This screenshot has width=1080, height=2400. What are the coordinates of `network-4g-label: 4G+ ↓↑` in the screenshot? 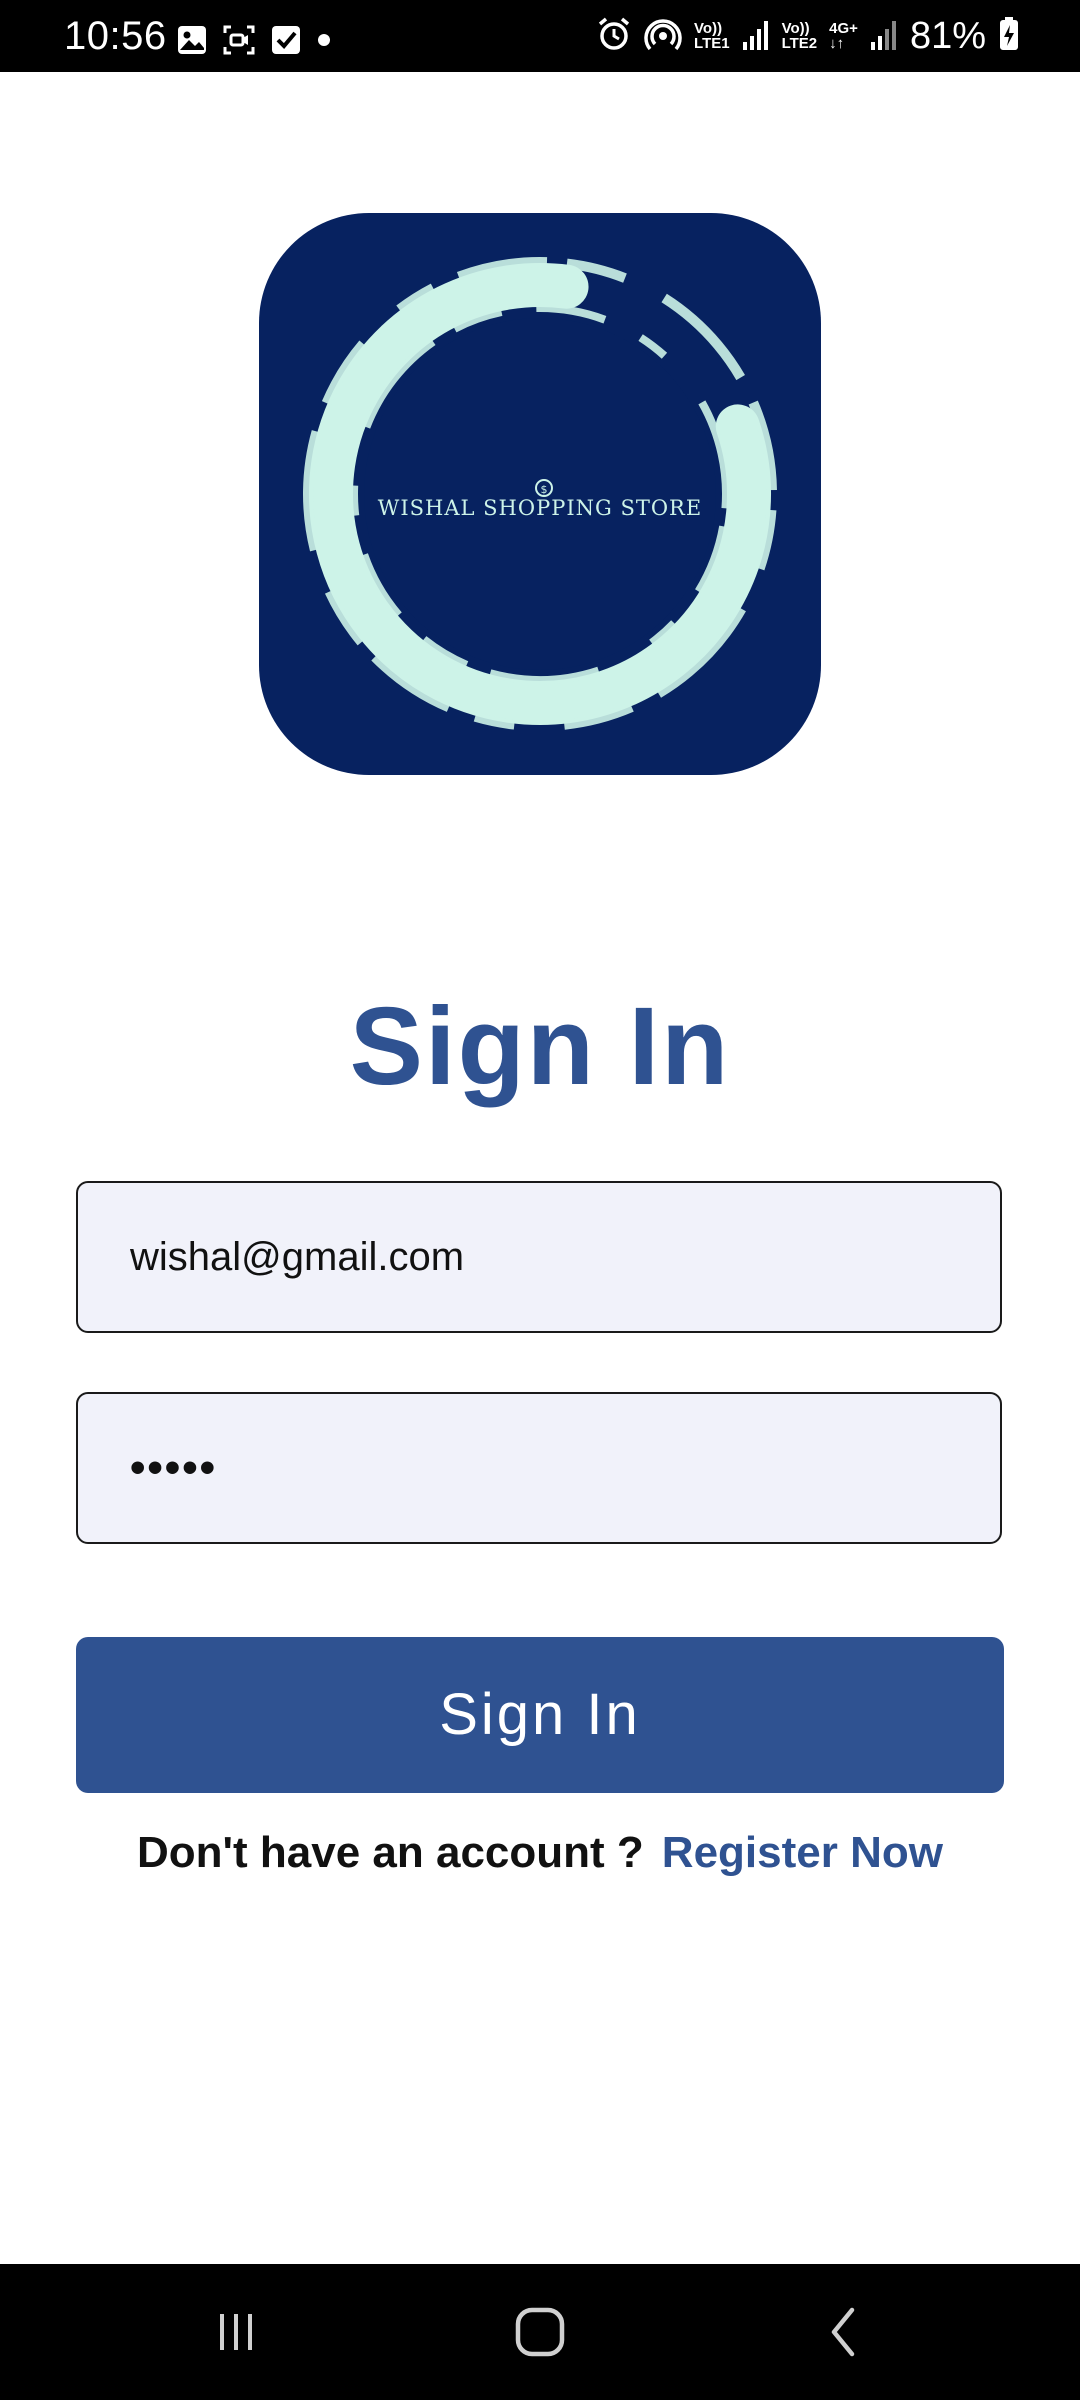 It's located at (843, 36).